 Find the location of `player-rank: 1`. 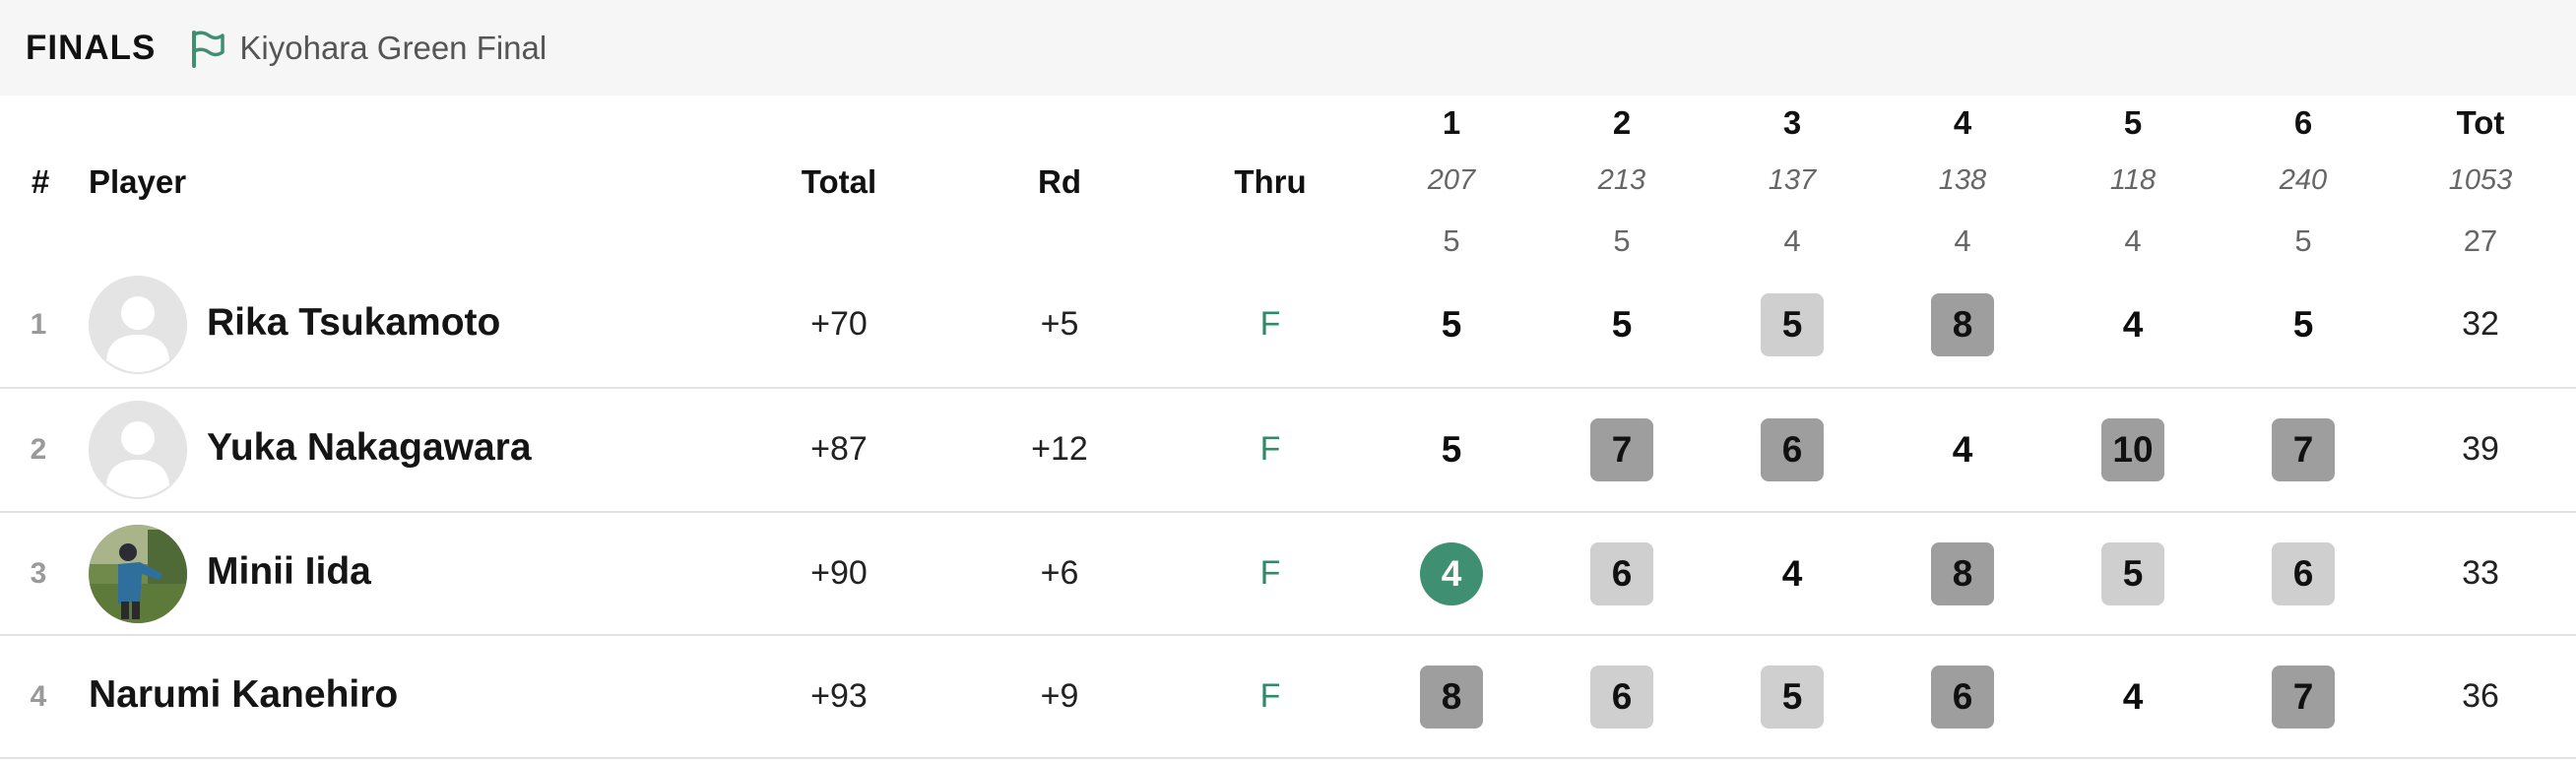

player-rank: 1 is located at coordinates (38, 324).